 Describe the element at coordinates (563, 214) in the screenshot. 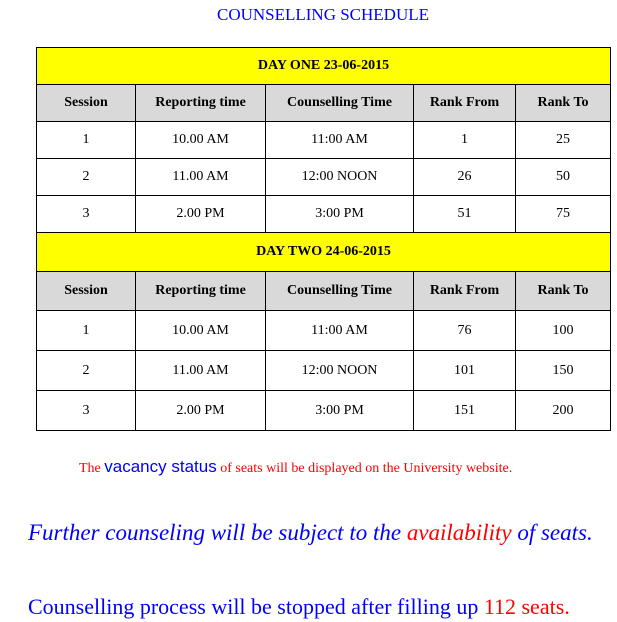

I see `rank-to-cell: 75` at that location.